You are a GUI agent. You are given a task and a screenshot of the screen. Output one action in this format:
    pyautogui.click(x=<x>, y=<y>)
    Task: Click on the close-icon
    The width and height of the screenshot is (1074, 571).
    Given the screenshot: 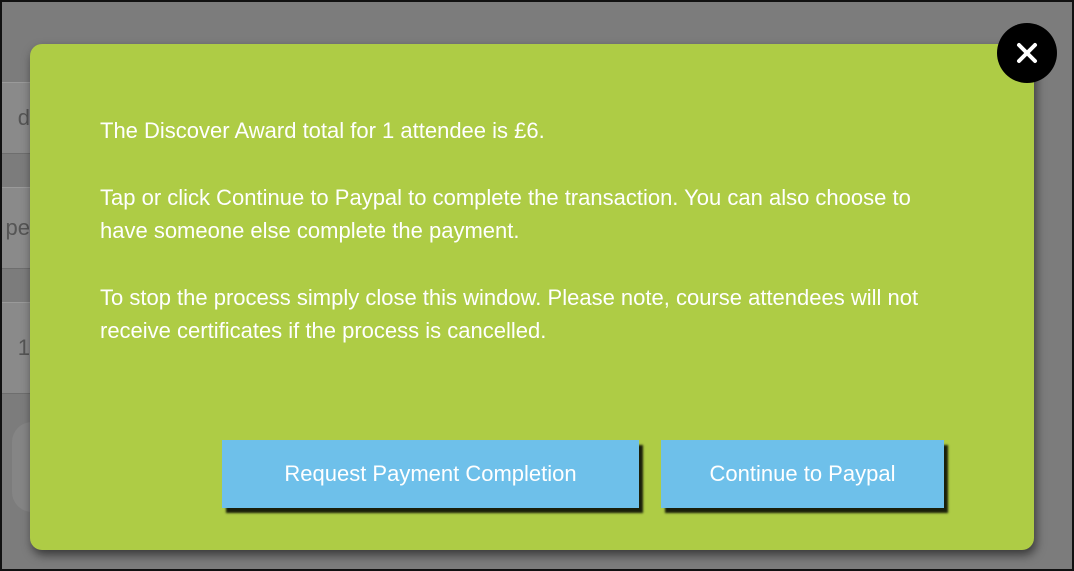 What is the action you would take?
    pyautogui.click(x=1027, y=53)
    